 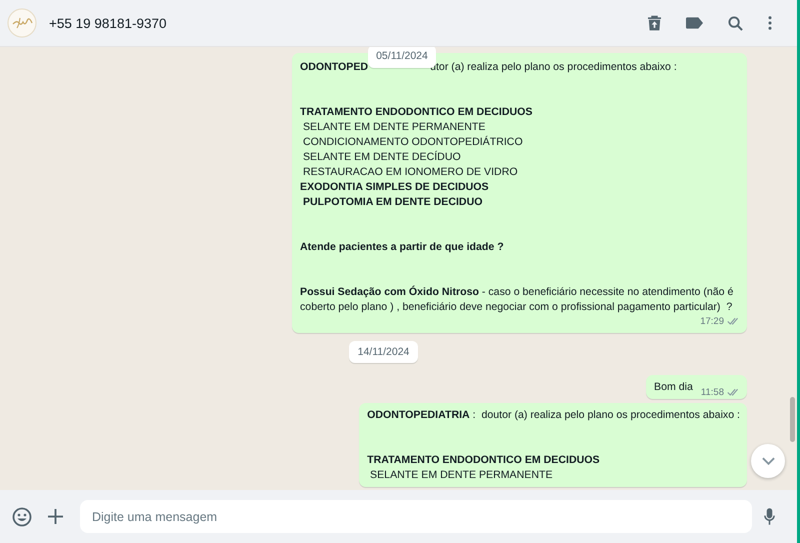 What do you see at coordinates (416, 516) in the screenshot?
I see `message-input: Digite uma mensagem` at bounding box center [416, 516].